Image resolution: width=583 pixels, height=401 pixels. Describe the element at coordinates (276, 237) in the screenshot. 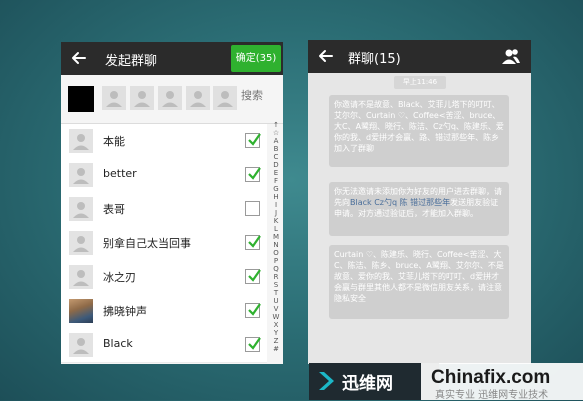

I see `index-letter: M` at that location.